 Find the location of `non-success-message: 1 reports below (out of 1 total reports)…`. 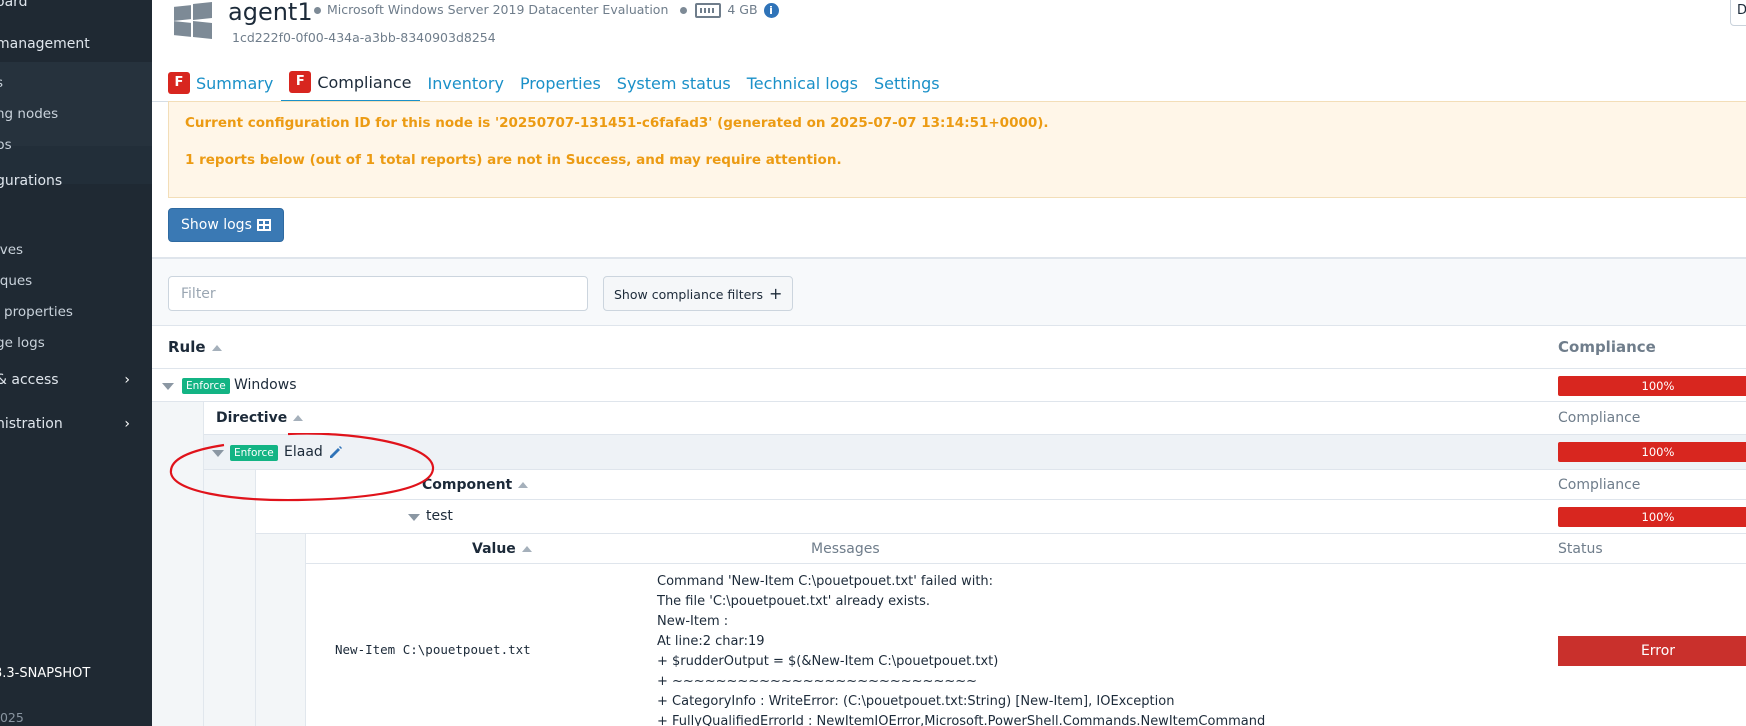

non-success-message: 1 reports below (out of 1 total reports)… is located at coordinates (513, 160).